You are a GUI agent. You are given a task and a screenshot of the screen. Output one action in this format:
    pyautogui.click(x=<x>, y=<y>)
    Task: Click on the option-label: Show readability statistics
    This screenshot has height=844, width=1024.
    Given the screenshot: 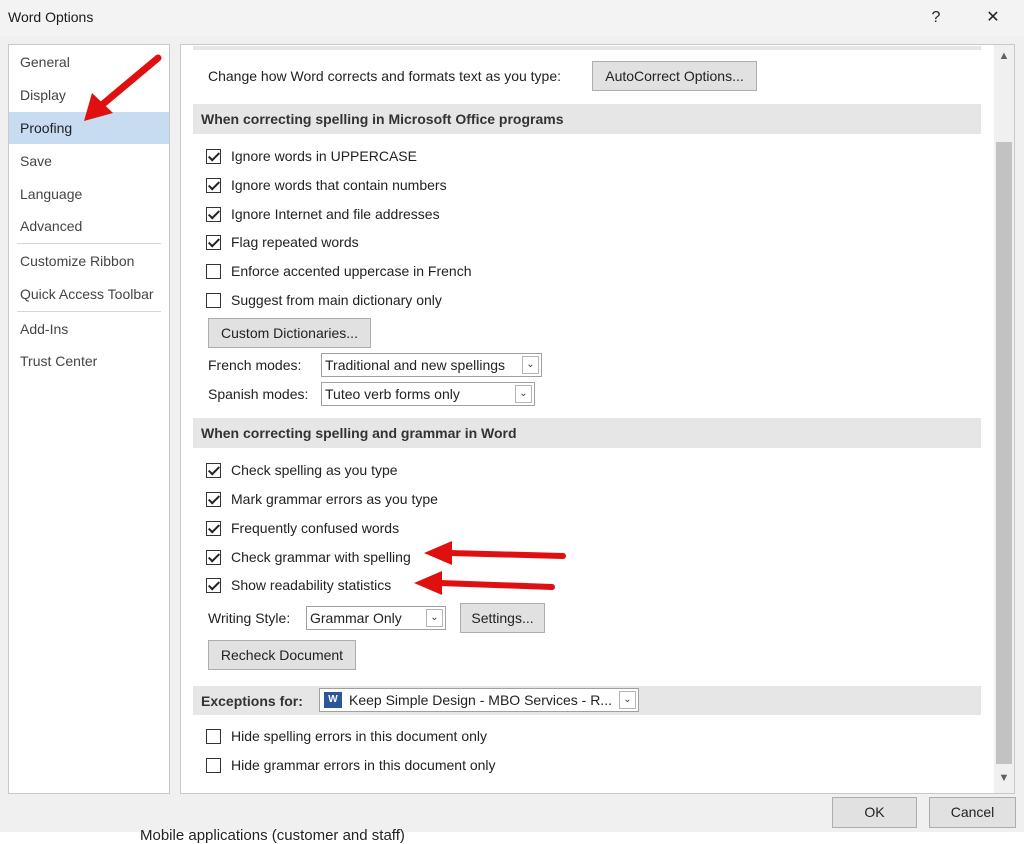 What is the action you would take?
    pyautogui.click(x=311, y=585)
    